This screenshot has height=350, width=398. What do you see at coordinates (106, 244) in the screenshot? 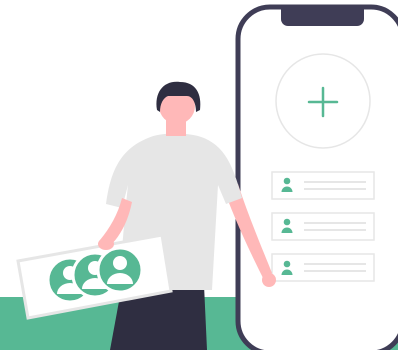
I see `left-hand` at bounding box center [106, 244].